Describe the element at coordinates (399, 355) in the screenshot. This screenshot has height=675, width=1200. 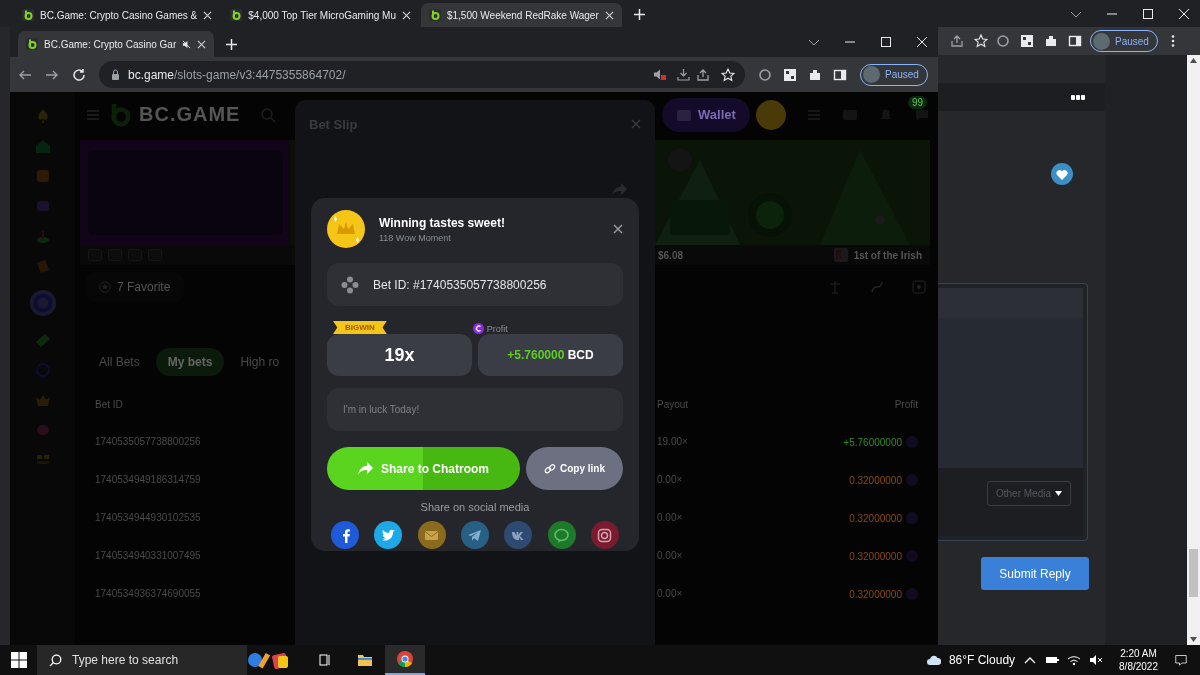
I see `multiplier-value: 19x` at that location.